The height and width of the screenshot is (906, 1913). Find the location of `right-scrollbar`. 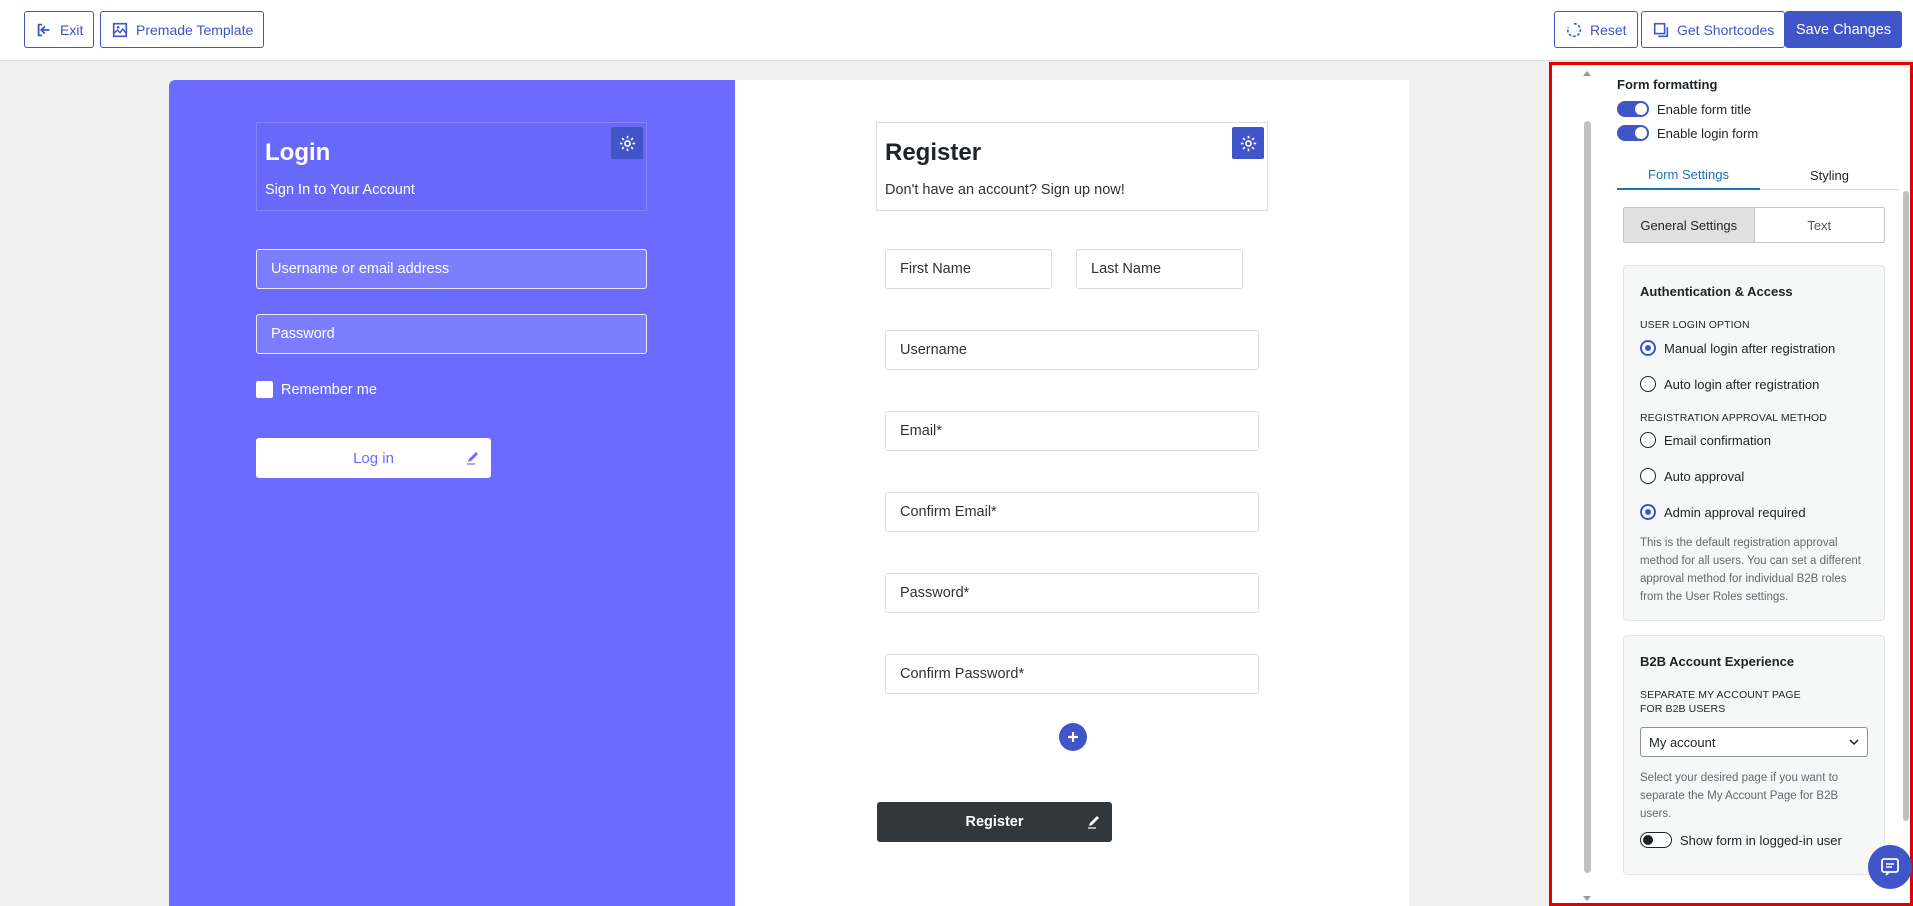

right-scrollbar is located at coordinates (1906, 484).